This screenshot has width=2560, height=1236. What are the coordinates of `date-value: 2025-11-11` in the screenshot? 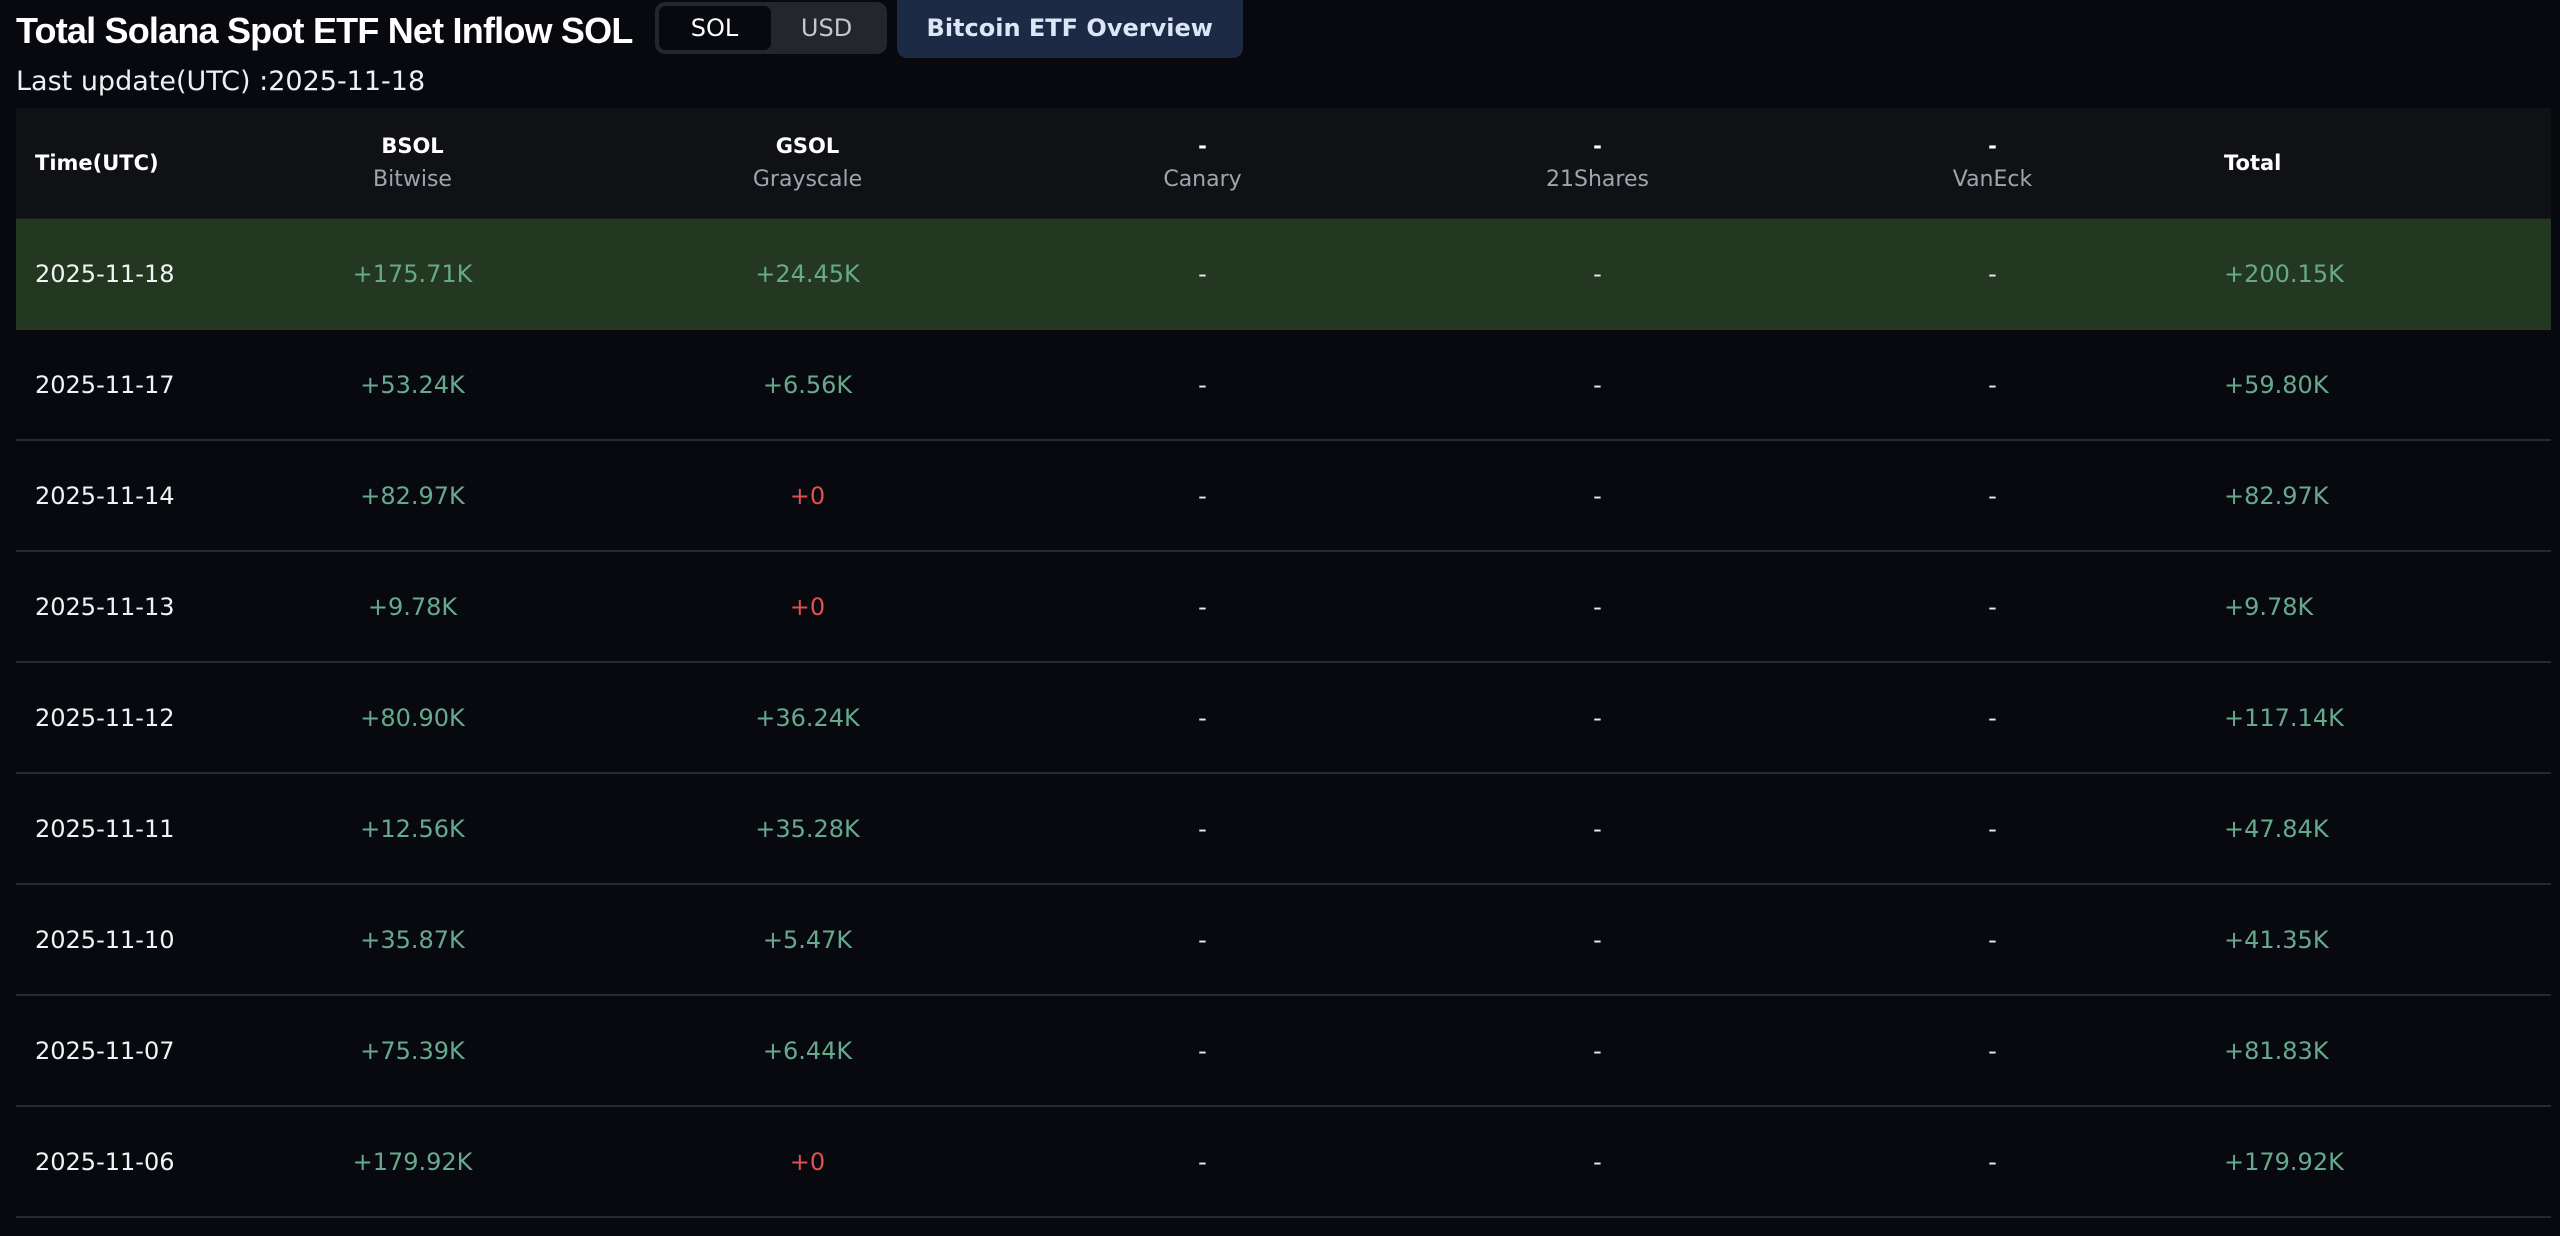 It's located at (105, 828).